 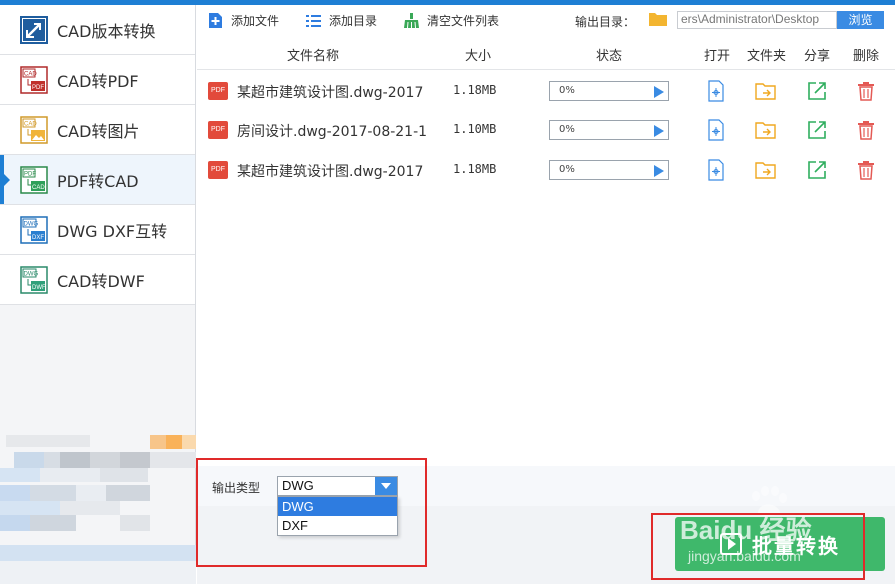 I want to click on sidebar-item-cad-to-dwf: DWG DWF CAD转DWF, so click(x=97, y=280).